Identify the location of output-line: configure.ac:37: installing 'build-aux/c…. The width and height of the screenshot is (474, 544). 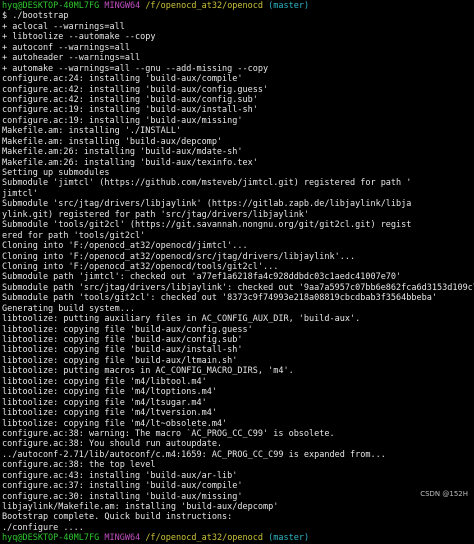
(122, 486).